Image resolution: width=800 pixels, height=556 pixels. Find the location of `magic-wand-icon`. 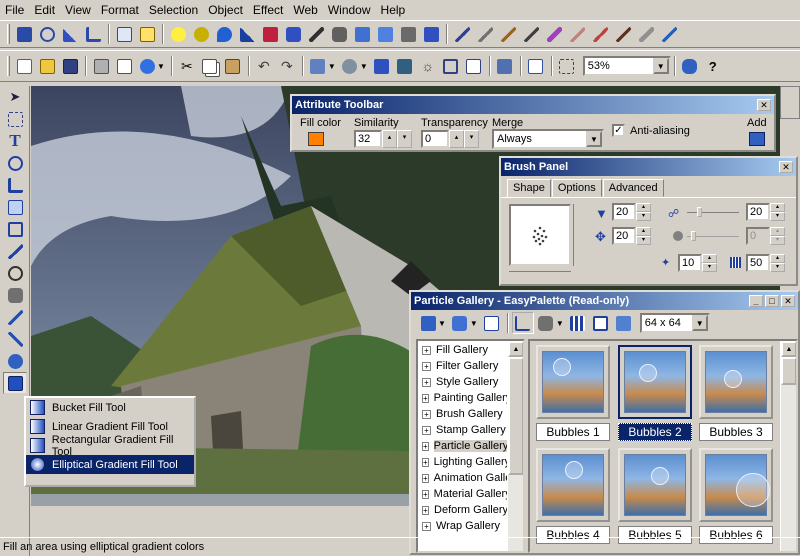

magic-wand-icon is located at coordinates (70, 34).